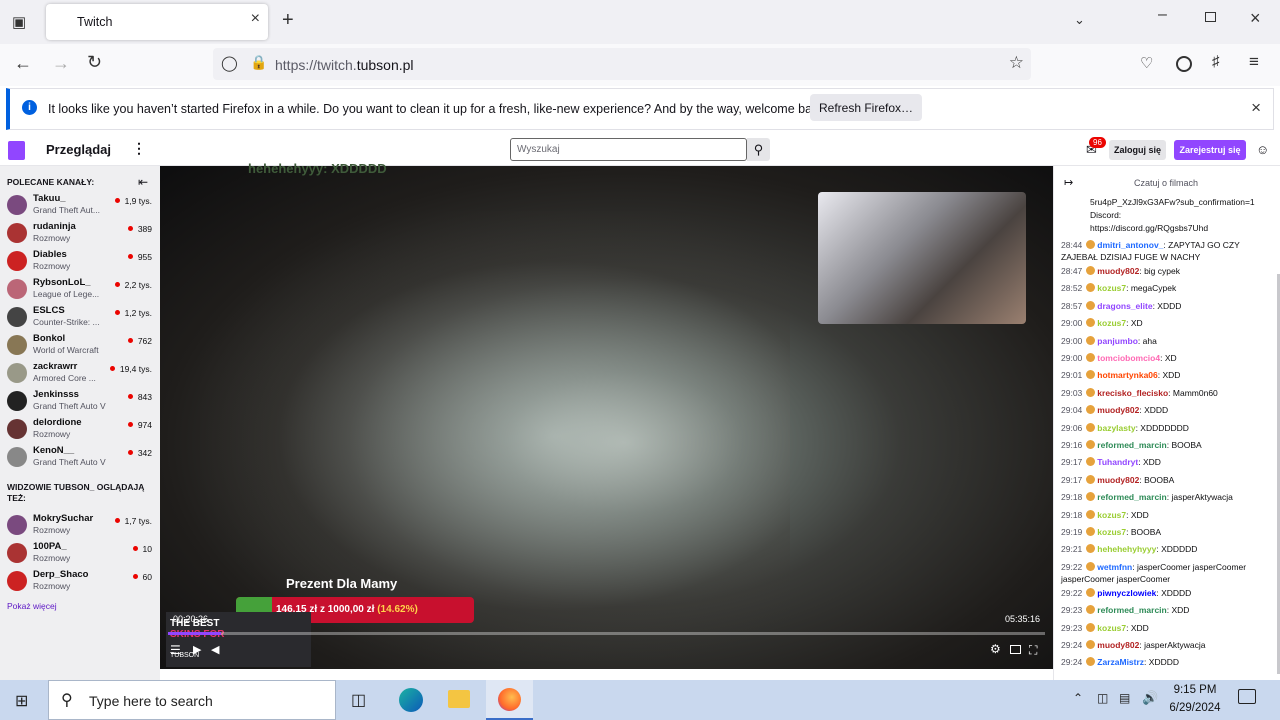 The width and height of the screenshot is (1280, 720). Describe the element at coordinates (1210, 150) in the screenshot. I see `signup-button: Zarejestruj się` at that location.